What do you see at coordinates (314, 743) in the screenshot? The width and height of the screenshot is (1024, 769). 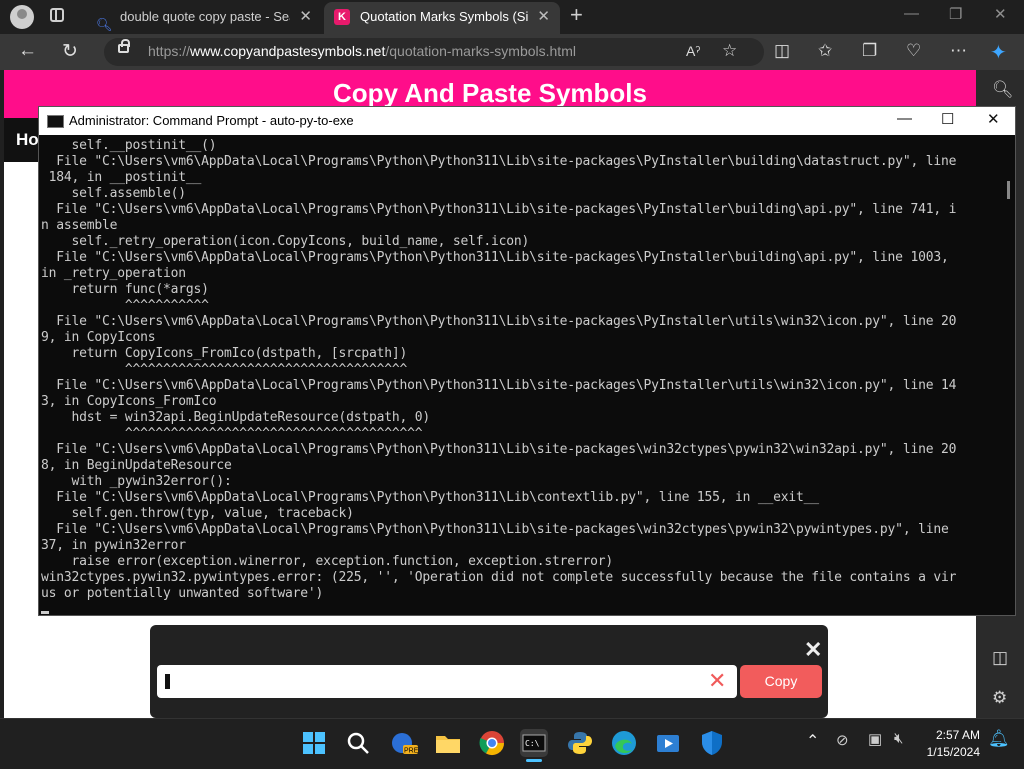 I see `windows-start-icon` at bounding box center [314, 743].